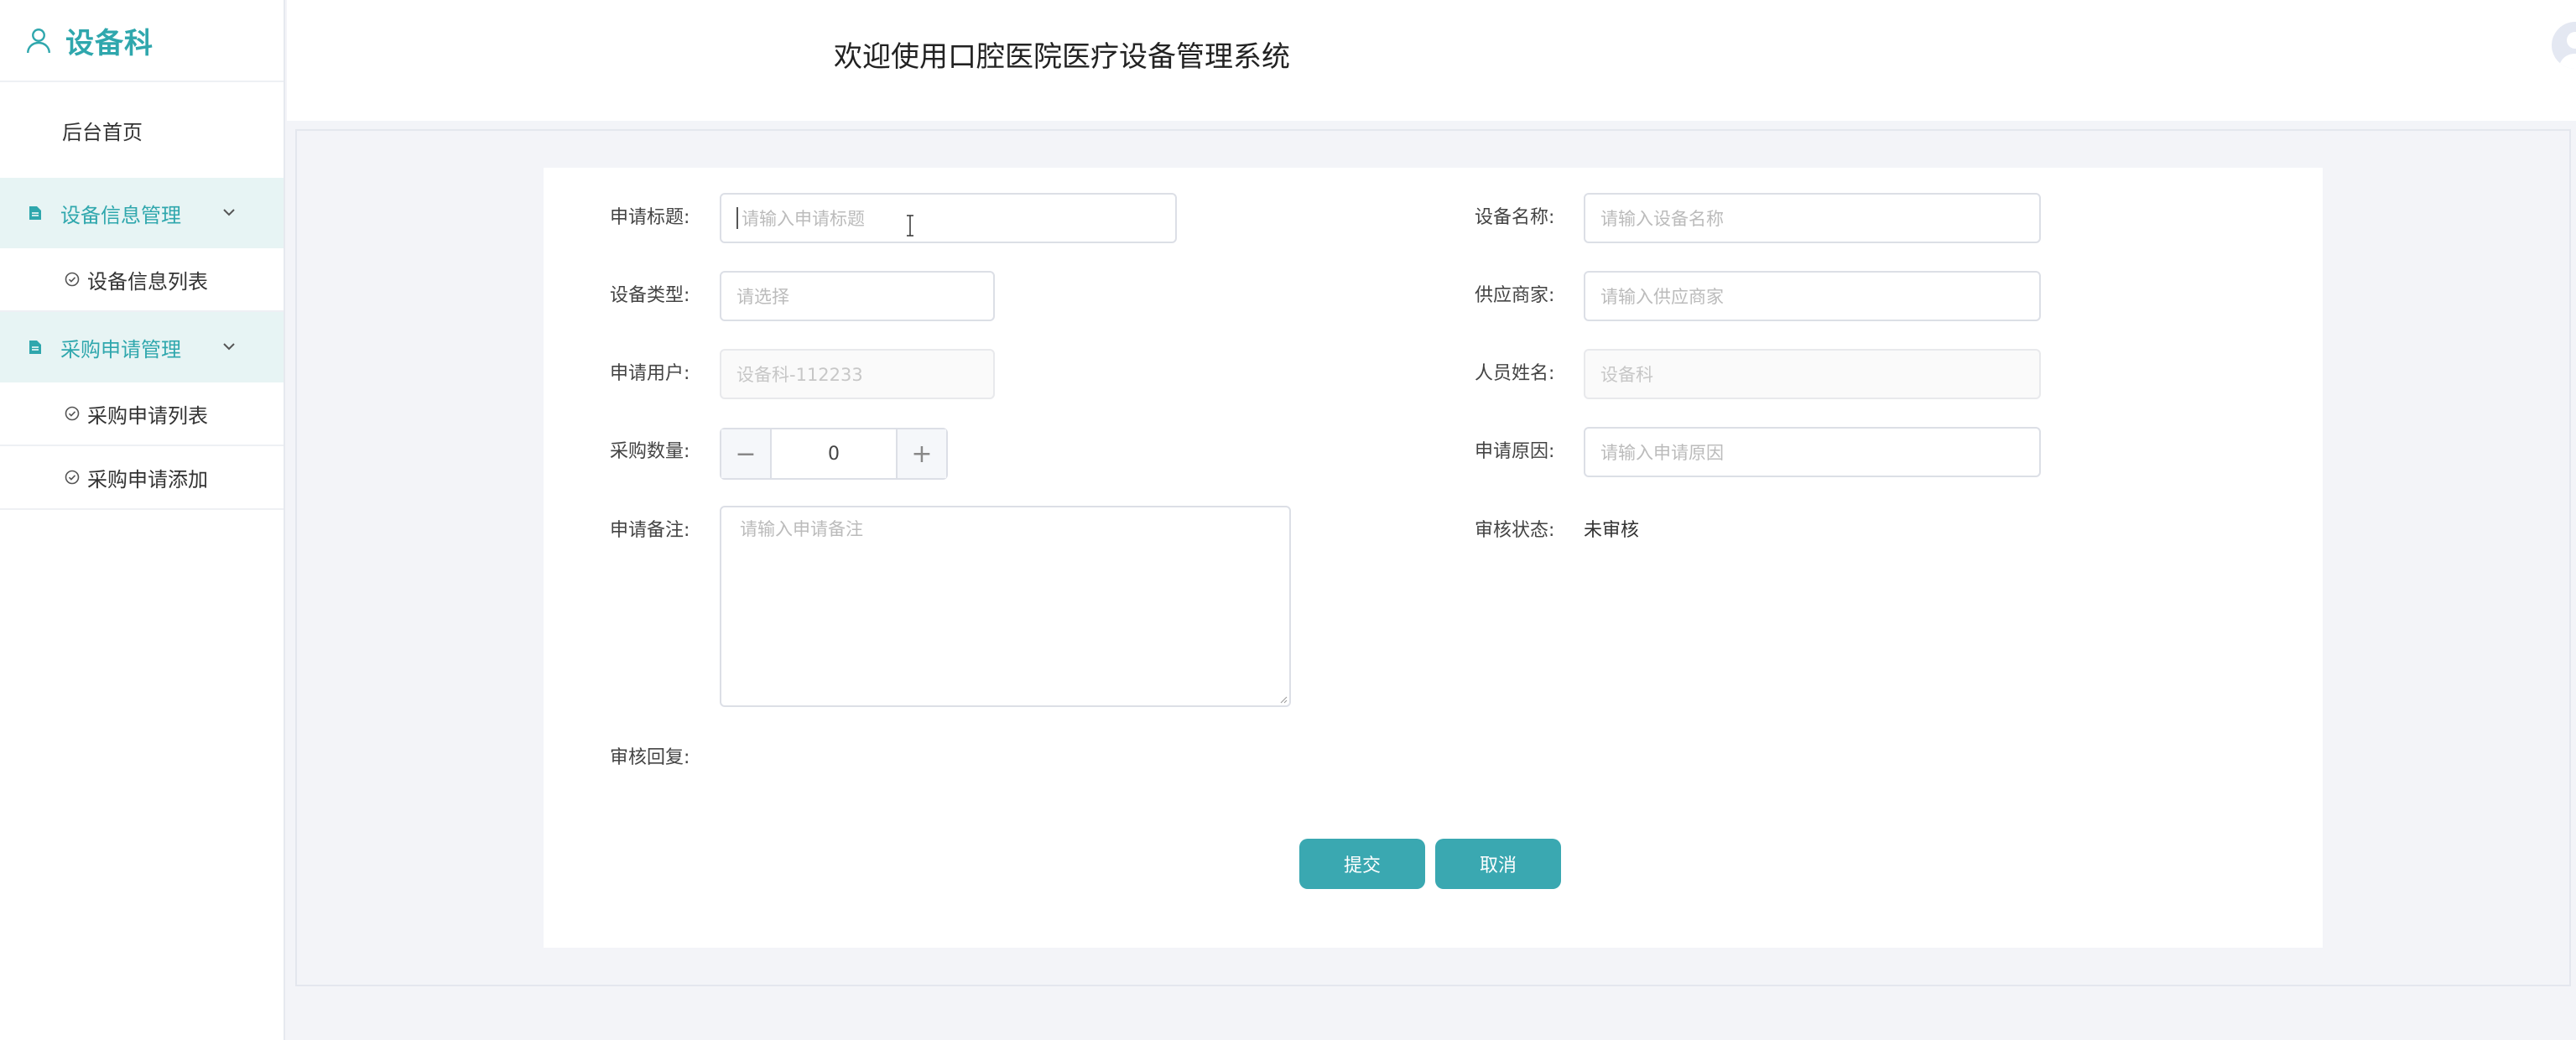 The image size is (2576, 1040). I want to click on quantity-value: 0, so click(834, 453).